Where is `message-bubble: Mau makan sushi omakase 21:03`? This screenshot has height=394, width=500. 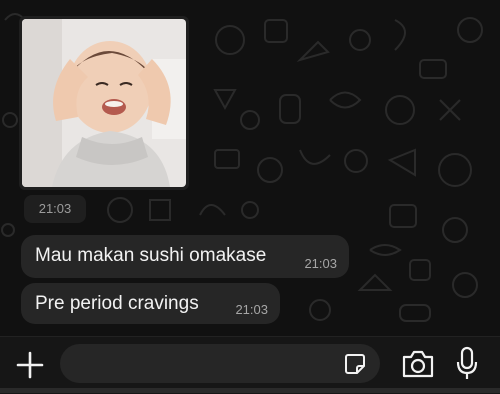
message-bubble: Mau makan sushi omakase 21:03 is located at coordinates (185, 256).